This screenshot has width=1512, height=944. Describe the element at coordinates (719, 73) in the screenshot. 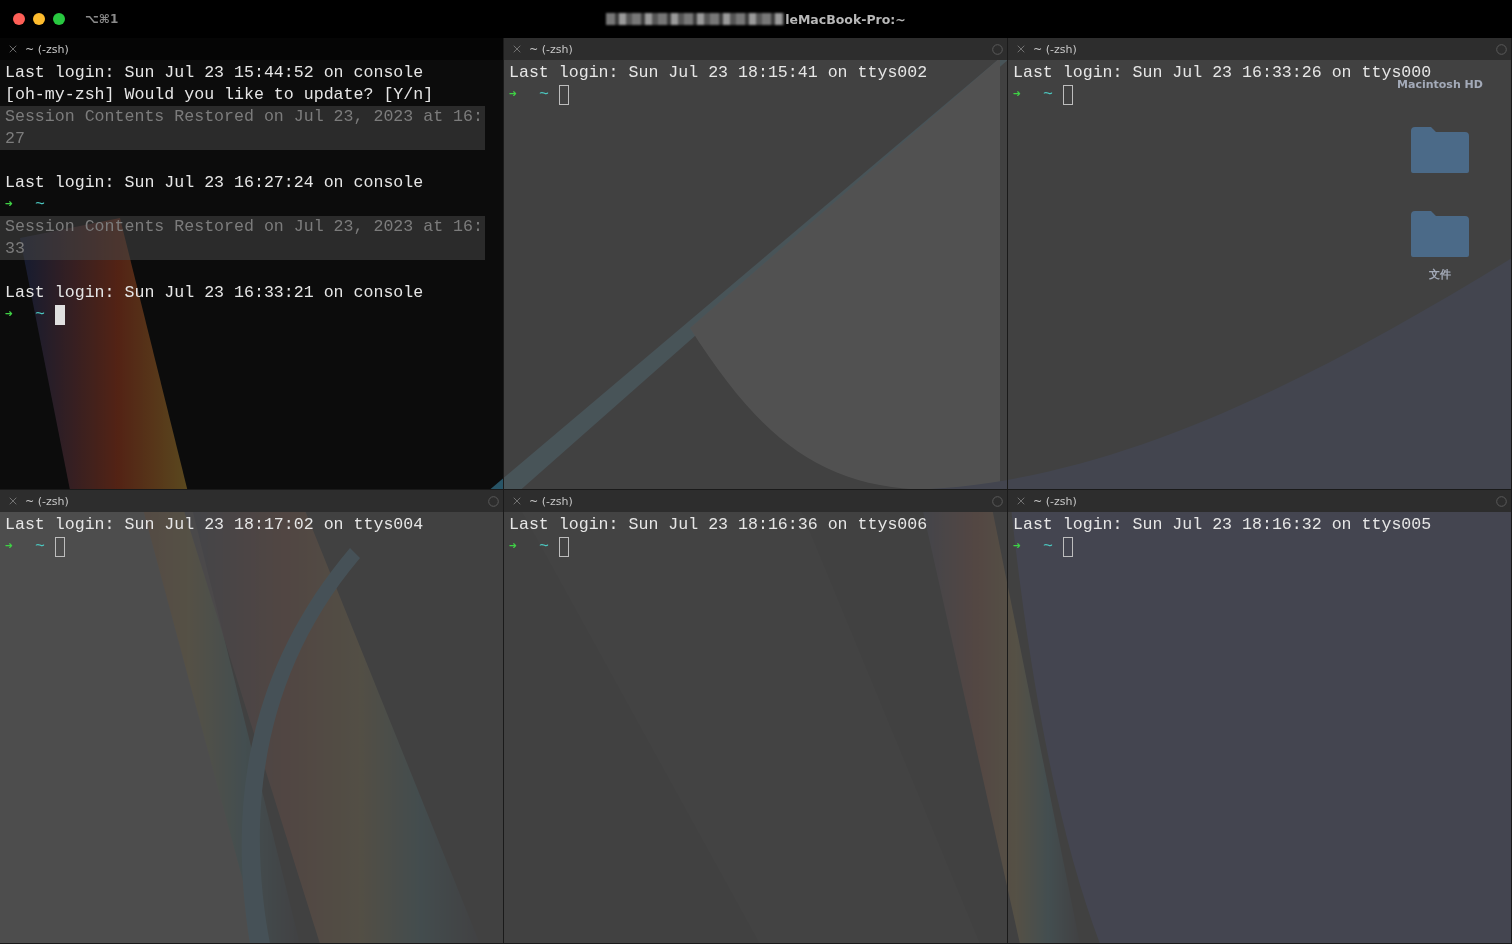

I see `terminal-line: Last login: Sun Jul 23 18:15:41 on ttys002` at that location.